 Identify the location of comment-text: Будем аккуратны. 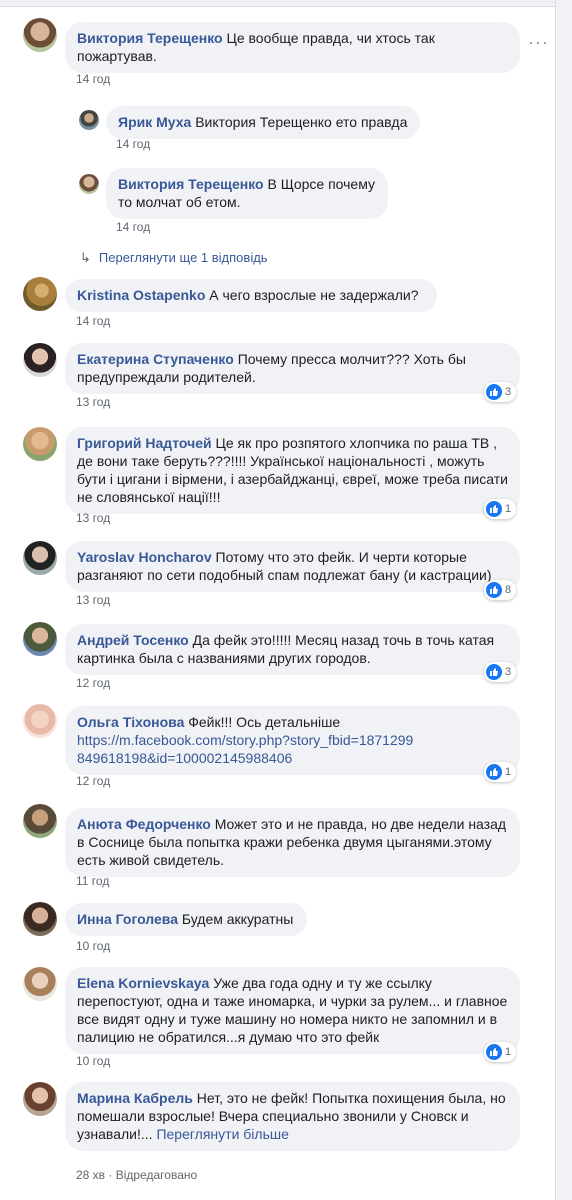
(237, 919).